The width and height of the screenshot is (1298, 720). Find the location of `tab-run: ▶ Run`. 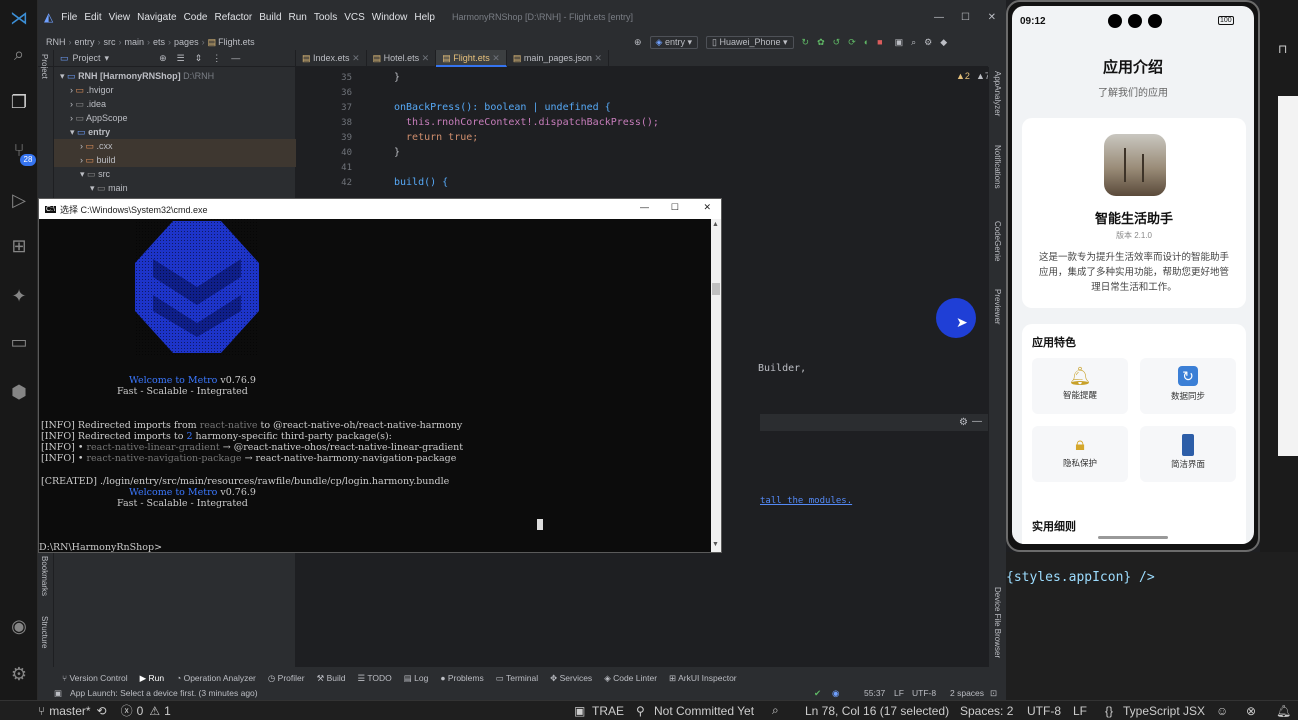

tab-run: ▶ Run is located at coordinates (152, 678).